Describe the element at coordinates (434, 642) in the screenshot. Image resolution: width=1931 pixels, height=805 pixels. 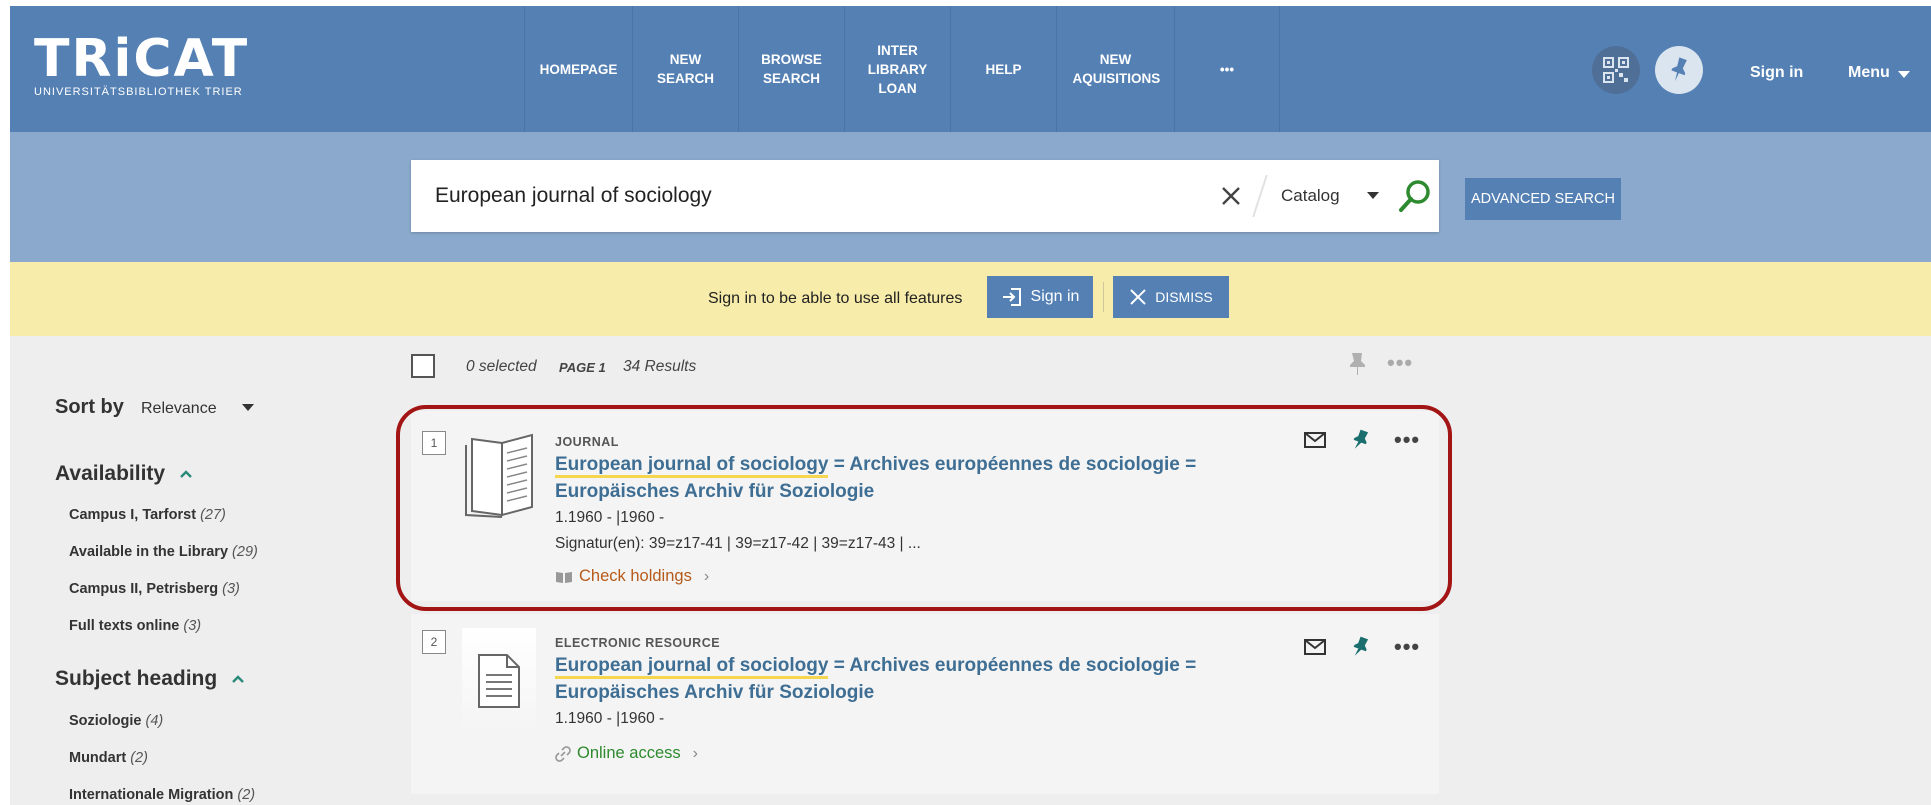
I see `result-number: 2` at that location.